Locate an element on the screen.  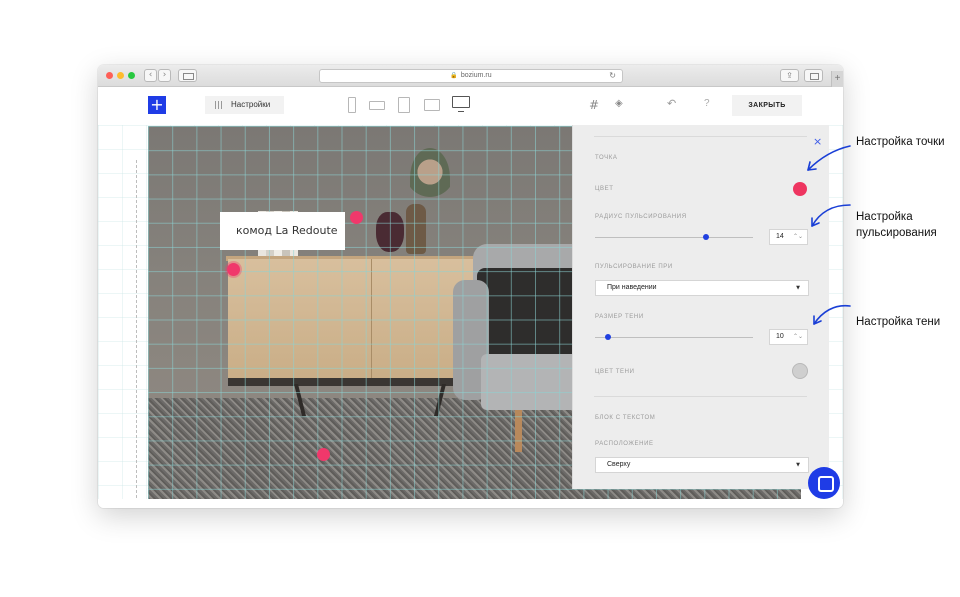
lock-icon: 🔒 is located at coordinates (454, 76).